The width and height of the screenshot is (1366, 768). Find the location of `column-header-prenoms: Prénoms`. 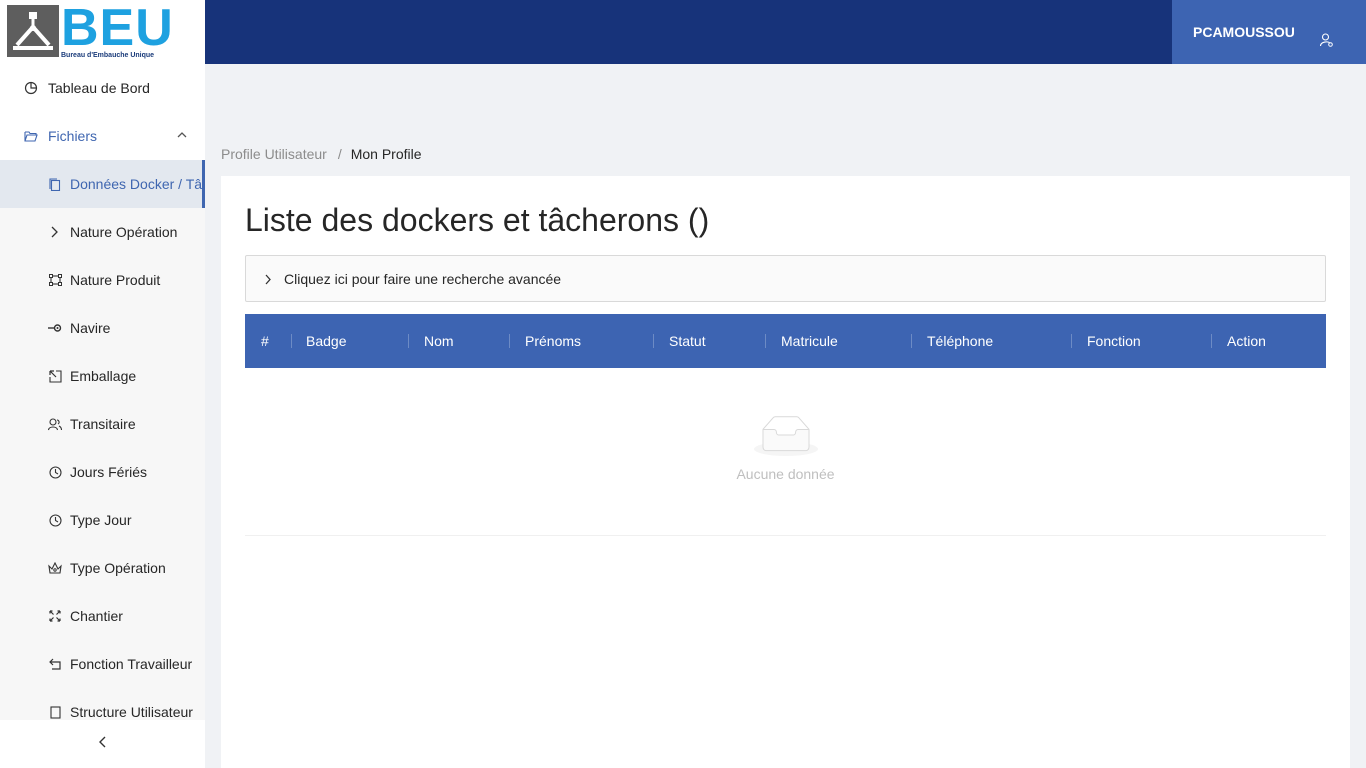

column-header-prenoms: Prénoms is located at coordinates (581, 341).